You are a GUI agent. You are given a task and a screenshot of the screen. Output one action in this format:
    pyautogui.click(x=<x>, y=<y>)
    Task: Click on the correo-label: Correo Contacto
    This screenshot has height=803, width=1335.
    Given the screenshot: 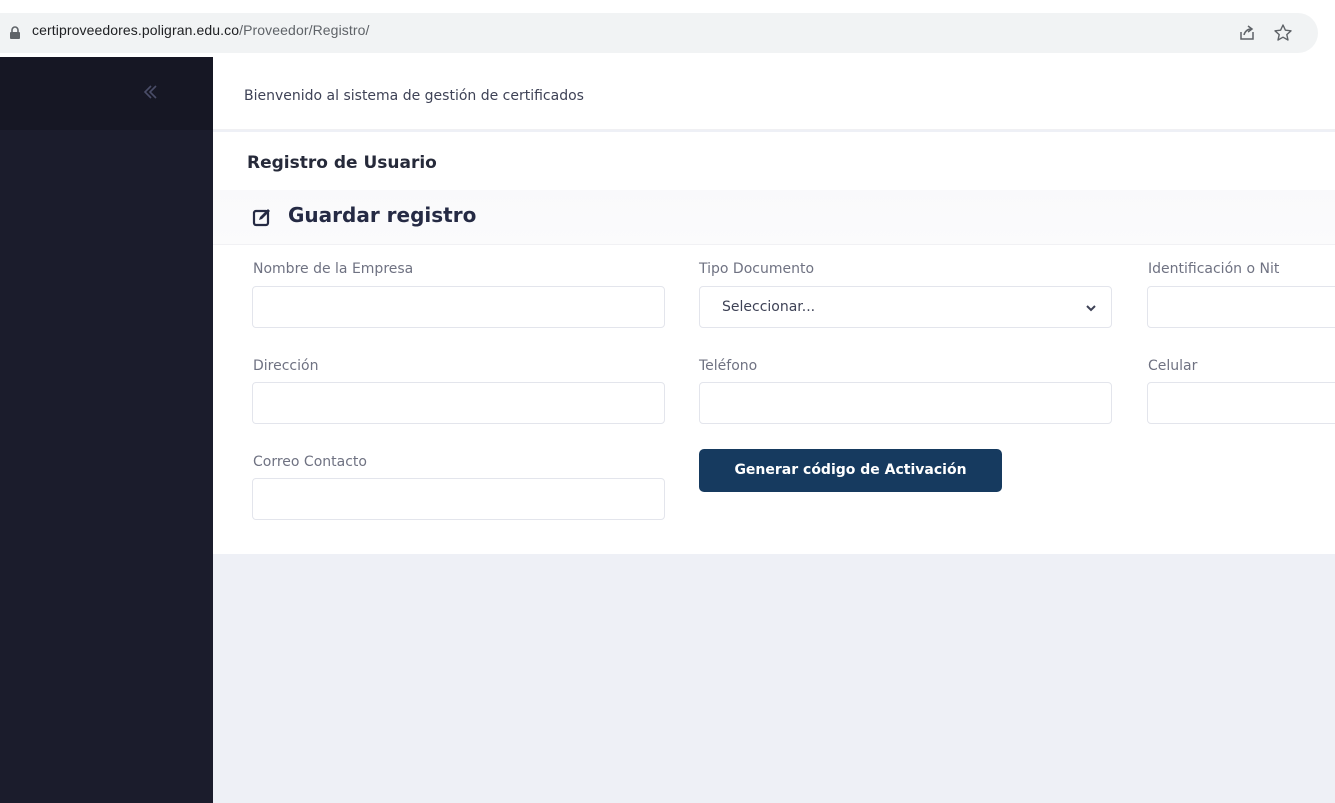 What is the action you would take?
    pyautogui.click(x=310, y=462)
    